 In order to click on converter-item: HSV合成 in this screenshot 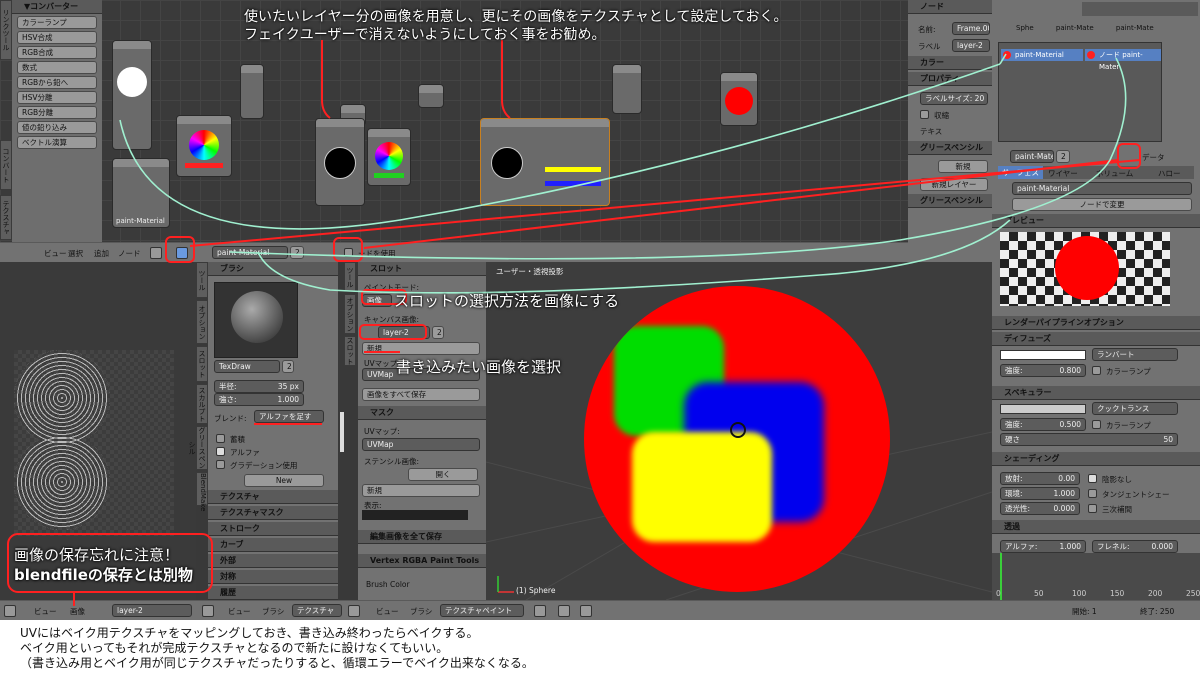, I will do `click(57, 37)`.